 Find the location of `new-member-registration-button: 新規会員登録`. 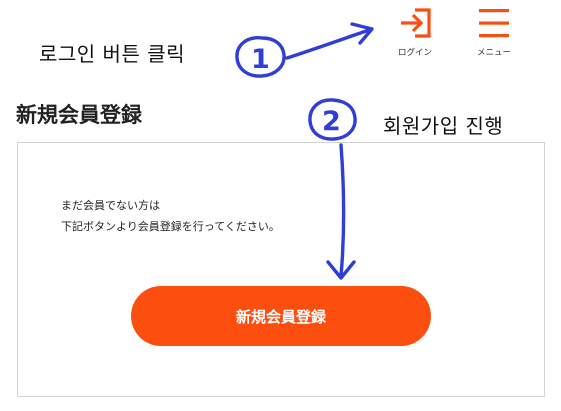

new-member-registration-button: 新規会員登録 is located at coordinates (281, 316).